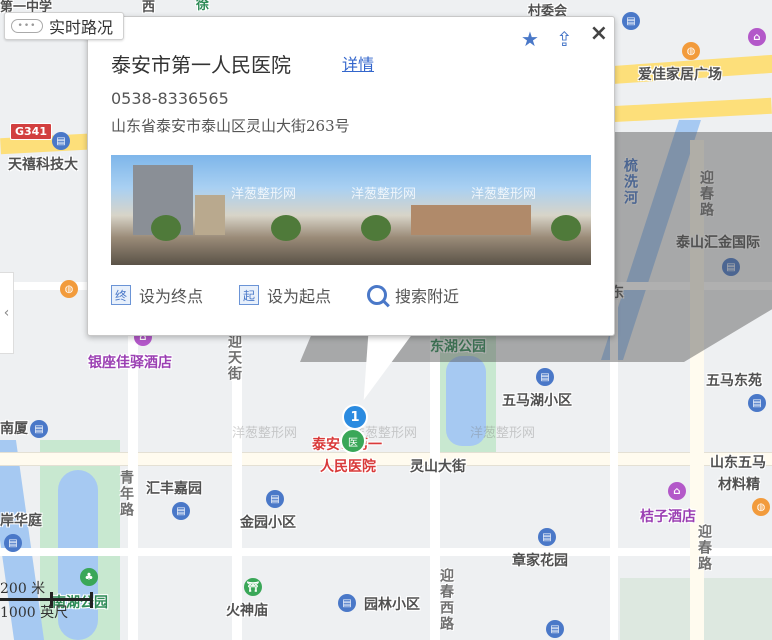 Image resolution: width=772 pixels, height=640 pixels. What do you see at coordinates (355, 417) in the screenshot?
I see `result-marker-icon: 1` at bounding box center [355, 417].